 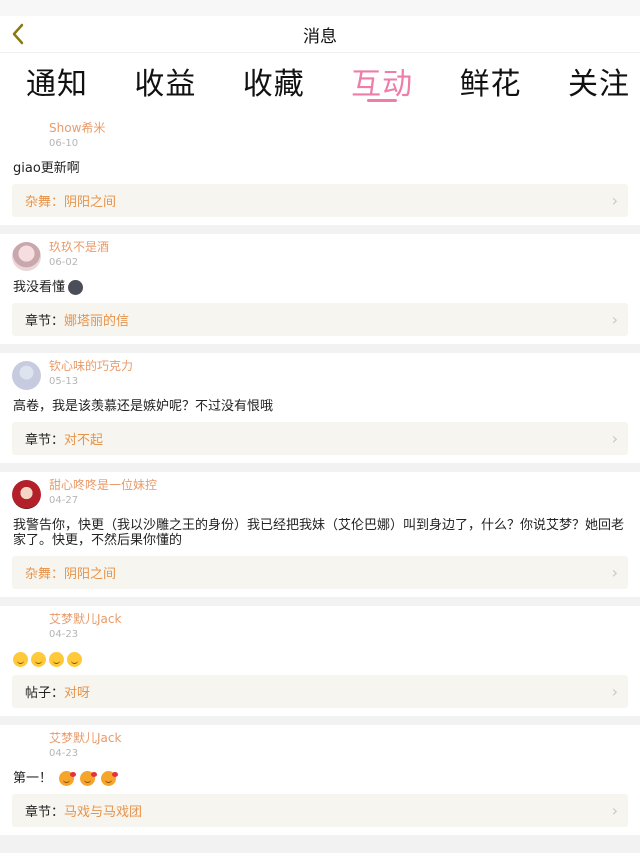 I want to click on reference-title: 对不起, so click(x=84, y=440).